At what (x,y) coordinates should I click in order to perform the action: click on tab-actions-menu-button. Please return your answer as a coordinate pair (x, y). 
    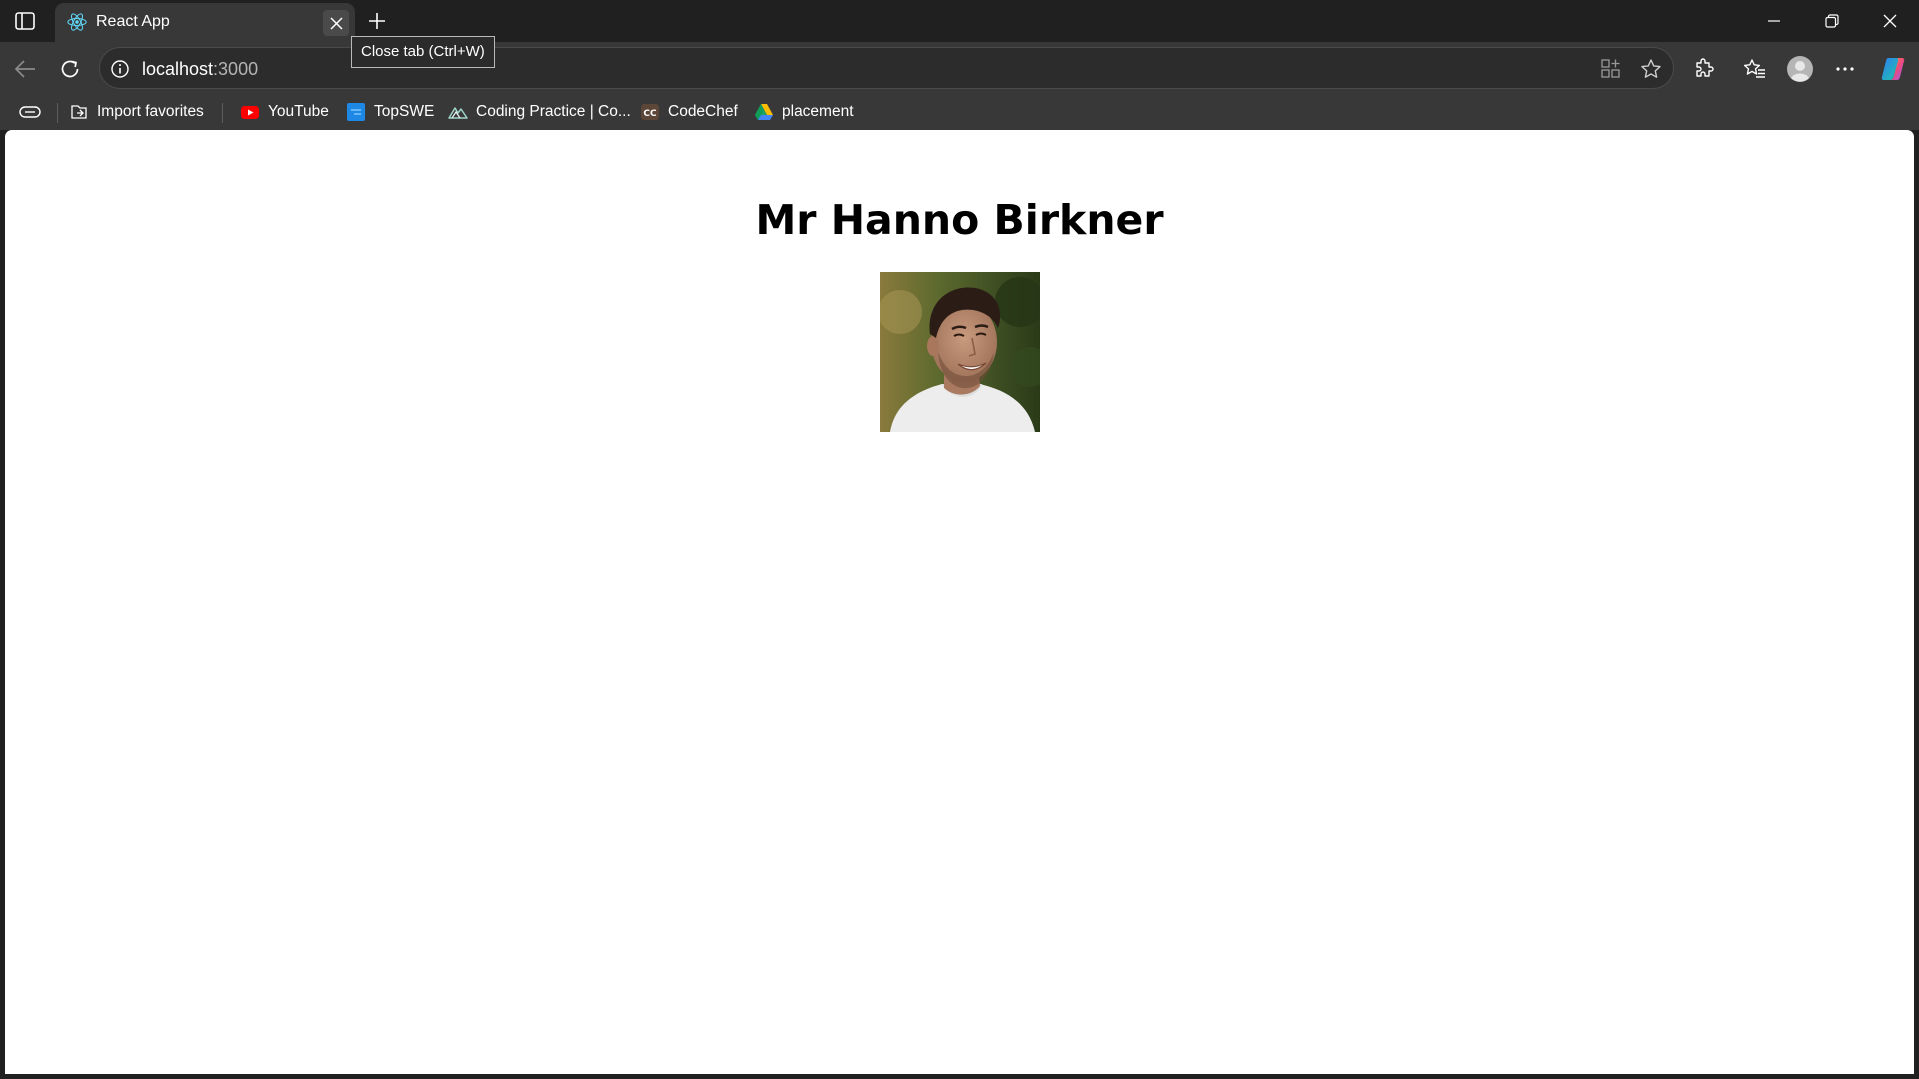
    Looking at the image, I should click on (25, 21).